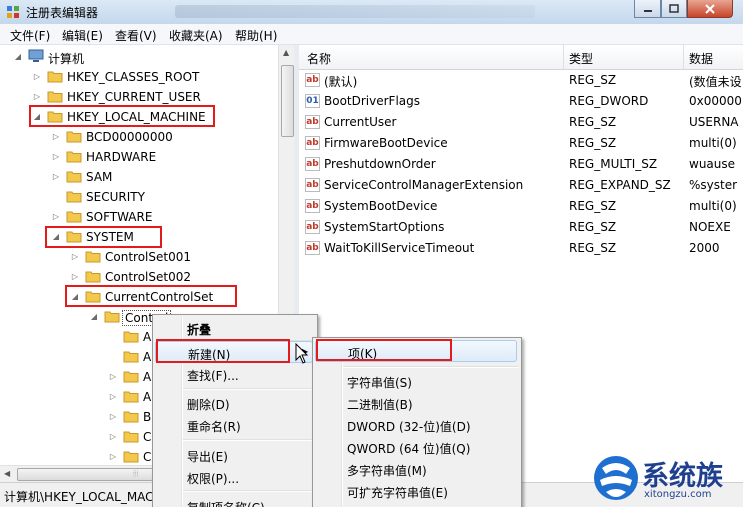 Image resolution: width=743 pixels, height=507 pixels. I want to click on column-type: 类型, so click(581, 58).